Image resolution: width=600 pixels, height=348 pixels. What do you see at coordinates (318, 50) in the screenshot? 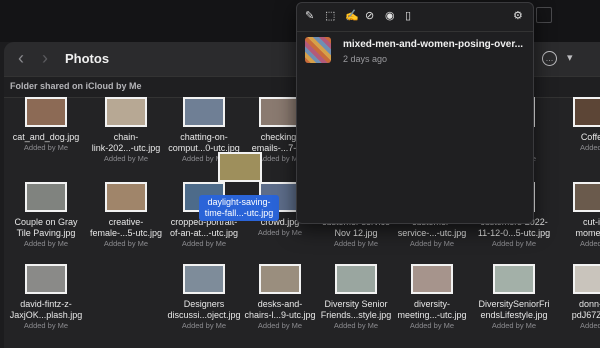
I see `clipboard-item-thumbnail` at bounding box center [318, 50].